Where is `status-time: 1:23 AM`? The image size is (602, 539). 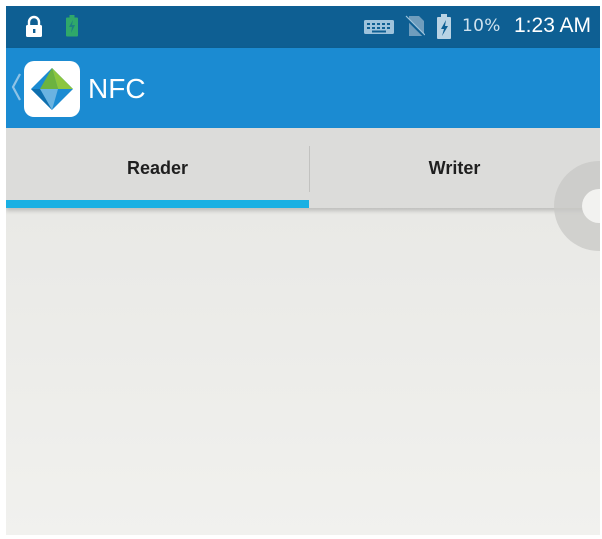 status-time: 1:23 AM is located at coordinates (553, 25).